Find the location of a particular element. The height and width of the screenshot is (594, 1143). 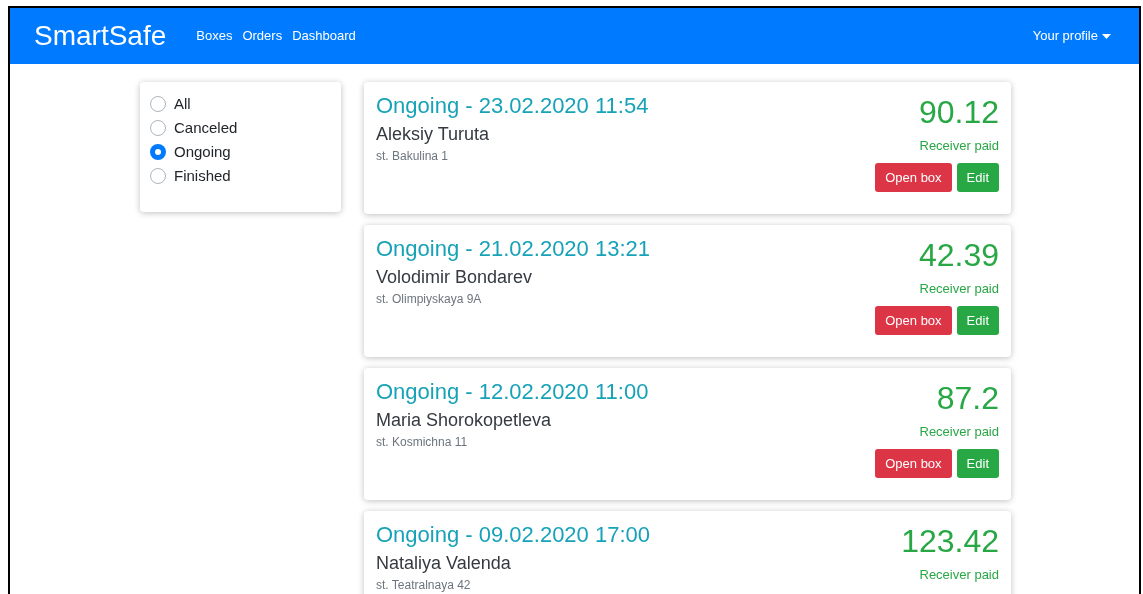

order-amount: 42.39 is located at coordinates (958, 255).